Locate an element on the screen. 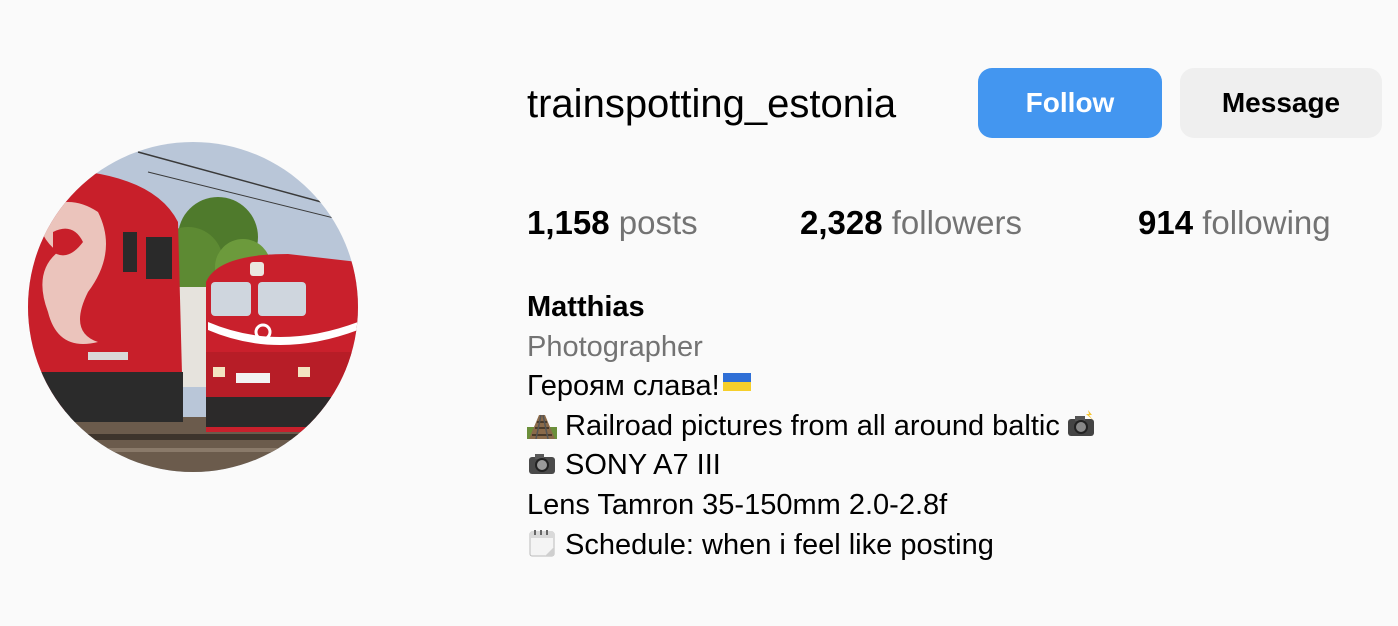 This screenshot has width=1398, height=626. followers-count: 2,328 is located at coordinates (841, 222).